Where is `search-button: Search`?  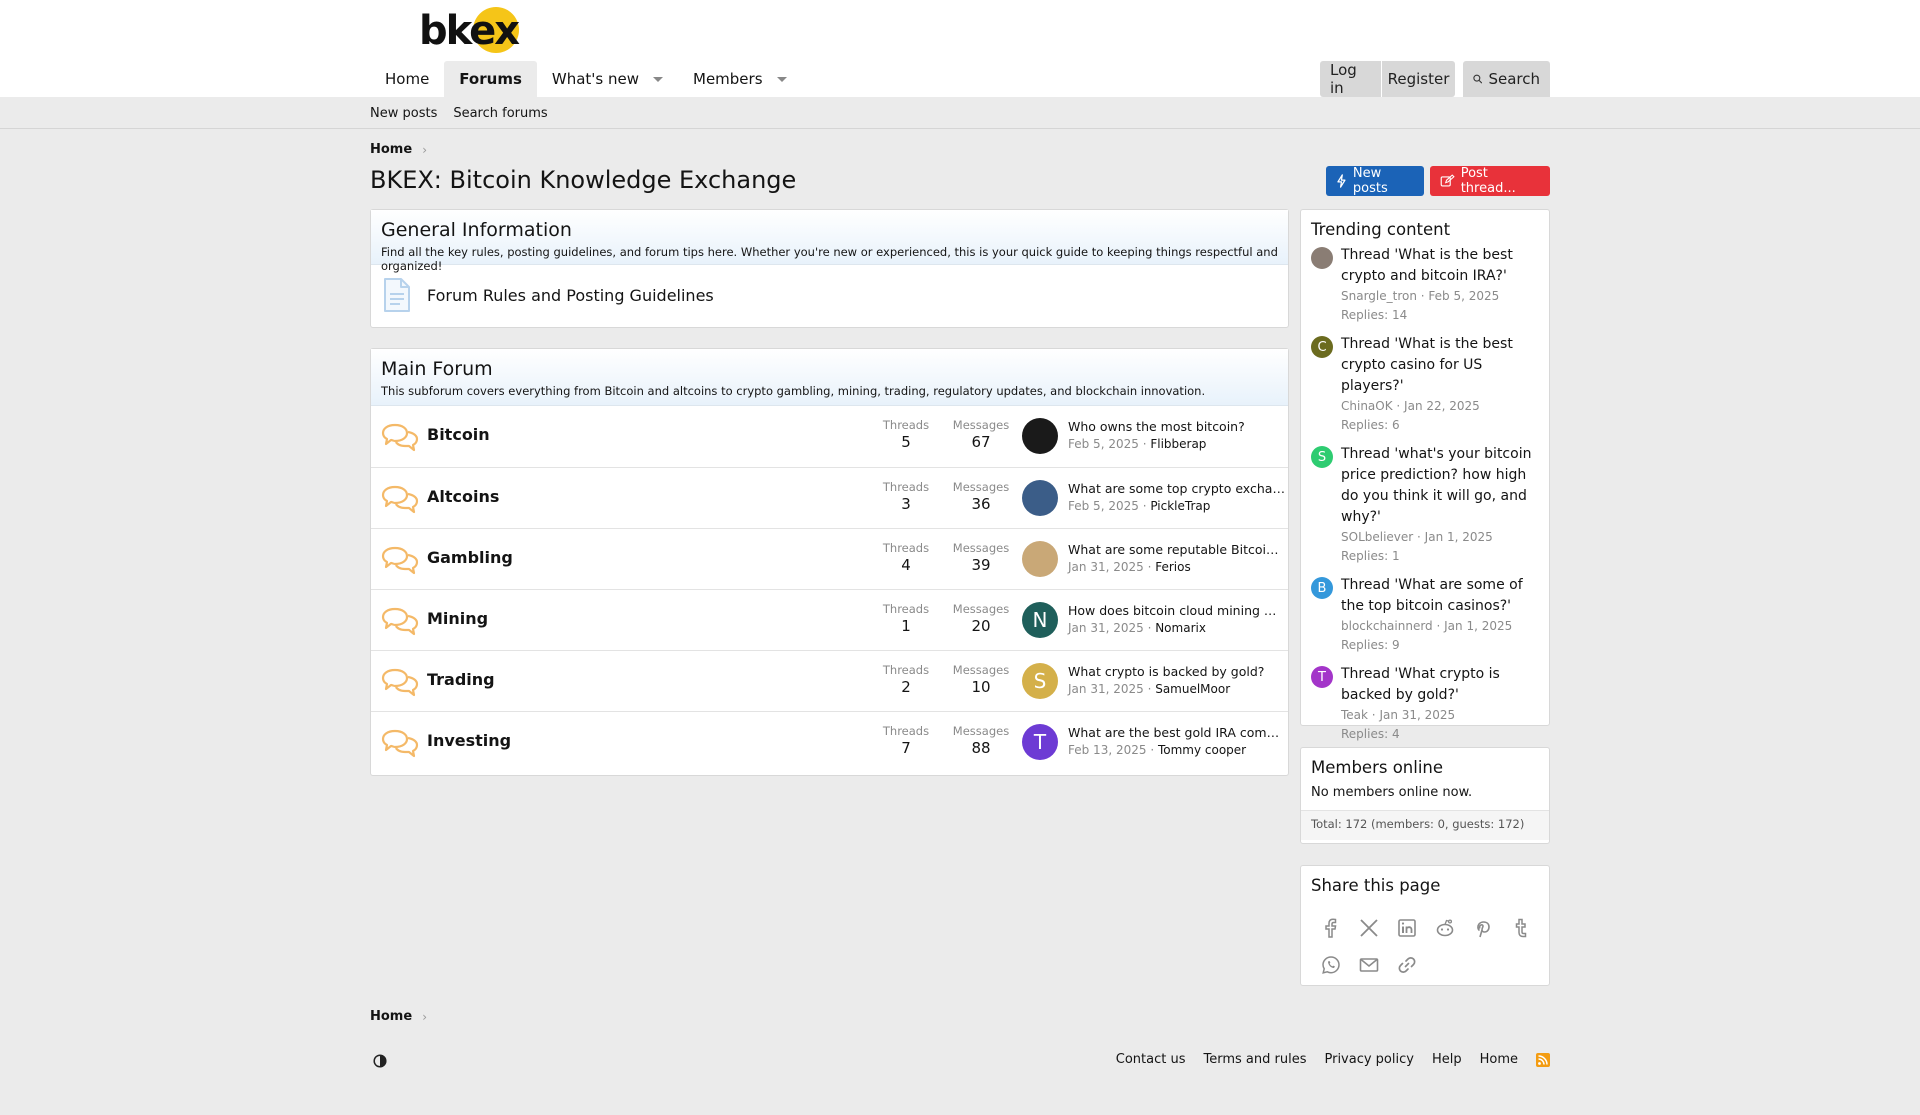
search-button: Search is located at coordinates (1506, 79).